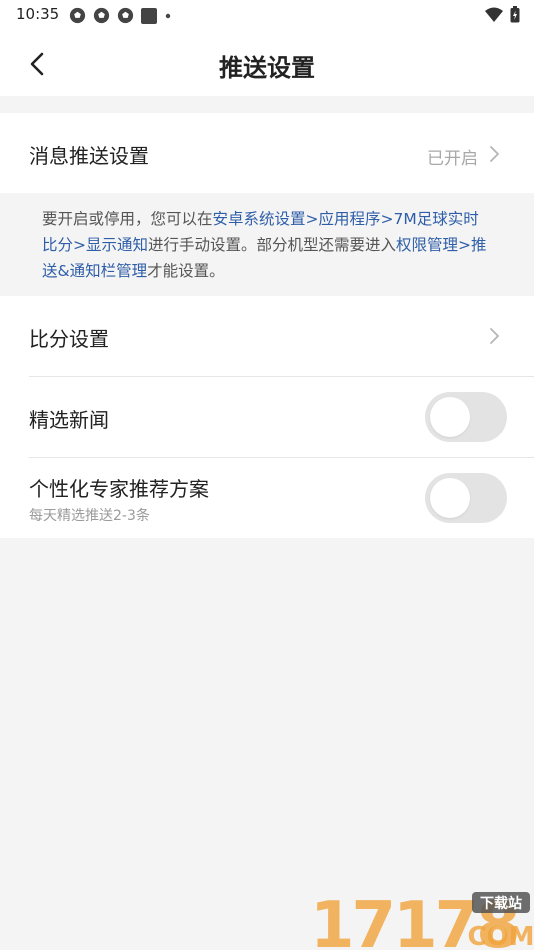 The height and width of the screenshot is (950, 534). What do you see at coordinates (119, 489) in the screenshot?
I see `expert-recommend-label: 个性化专家推荐方案` at bounding box center [119, 489].